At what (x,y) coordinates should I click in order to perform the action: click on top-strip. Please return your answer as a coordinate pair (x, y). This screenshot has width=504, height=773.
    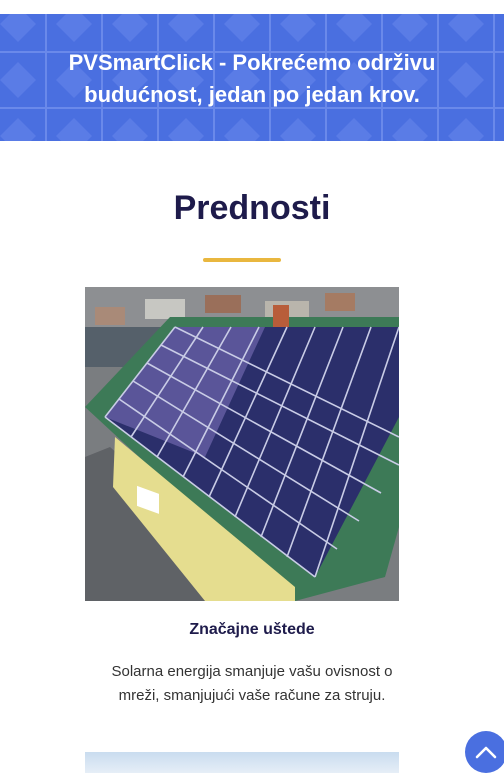
    Looking at the image, I should click on (252, 7).